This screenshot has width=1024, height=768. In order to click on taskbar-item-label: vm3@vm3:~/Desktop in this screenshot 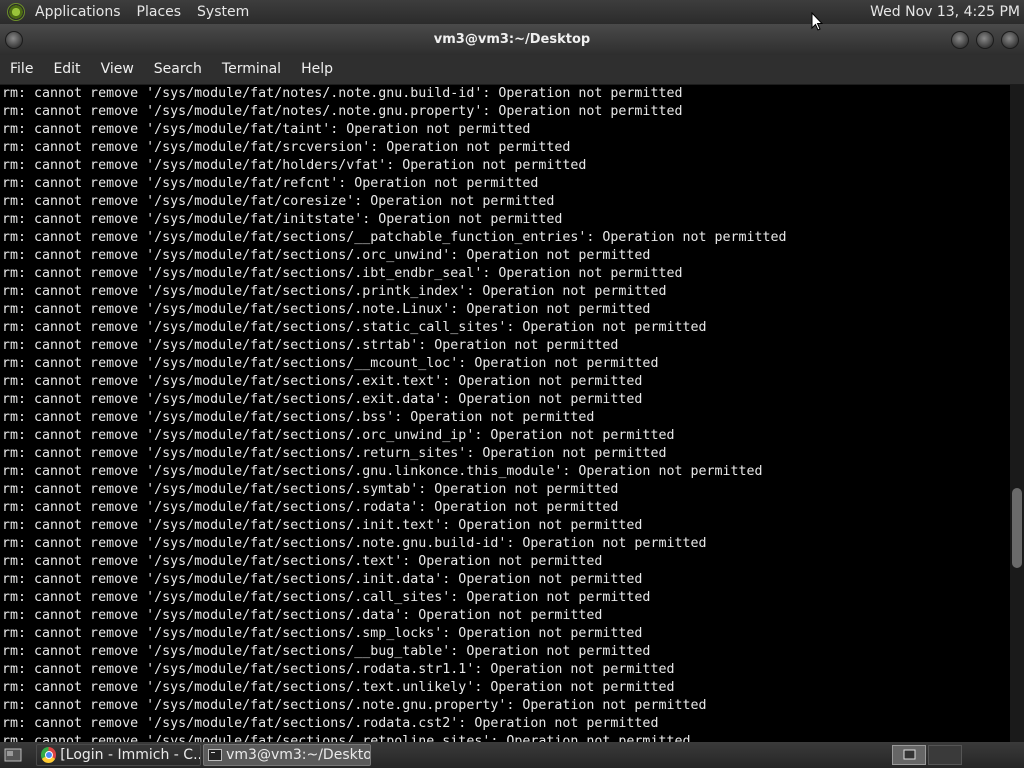, I will do `click(298, 755)`.